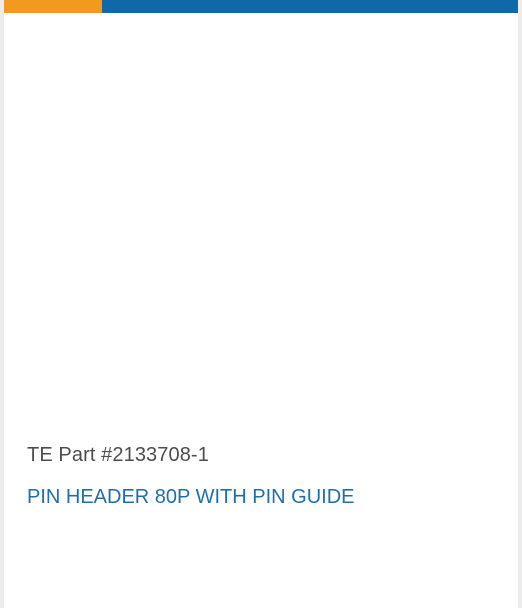 The image size is (522, 608). Describe the element at coordinates (118, 455) in the screenshot. I see `part-number: TE Part #2133708-1` at that location.